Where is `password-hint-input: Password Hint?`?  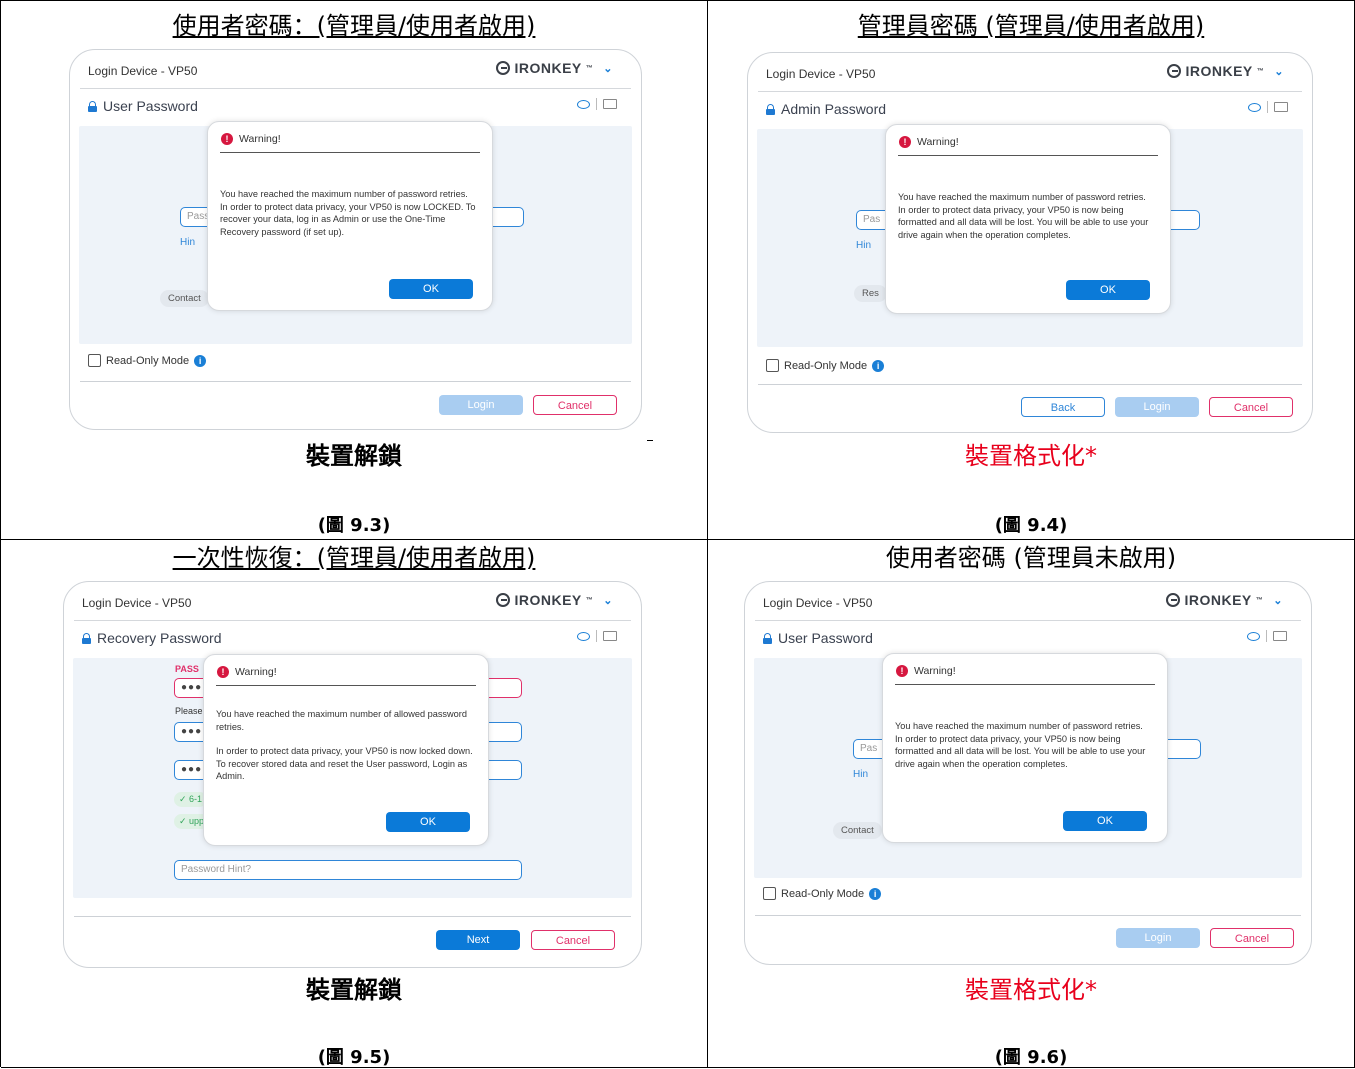 password-hint-input: Password Hint? is located at coordinates (348, 870).